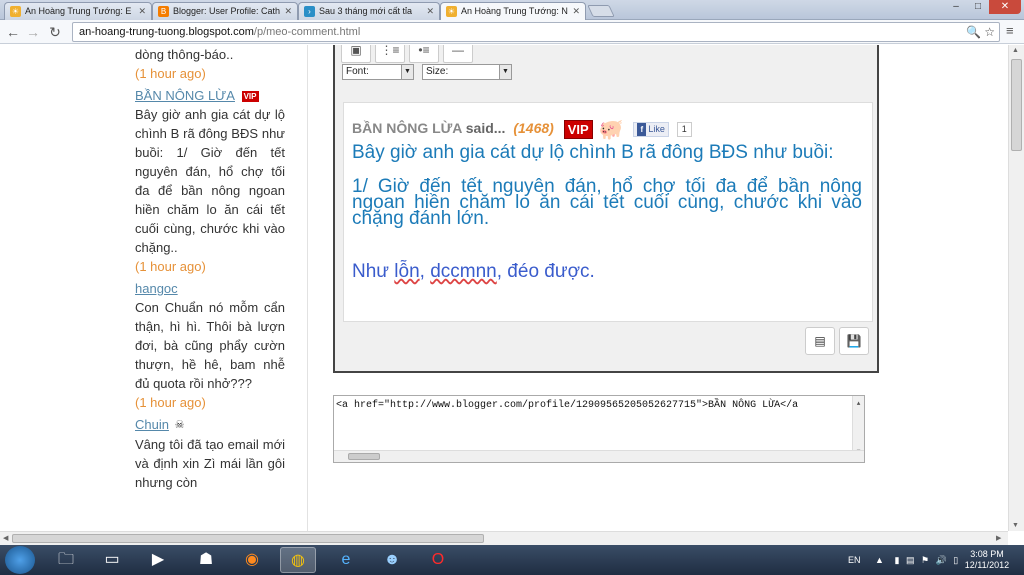  What do you see at coordinates (5, 538) in the screenshot?
I see `scroll-left-icon: ◀` at bounding box center [5, 538].